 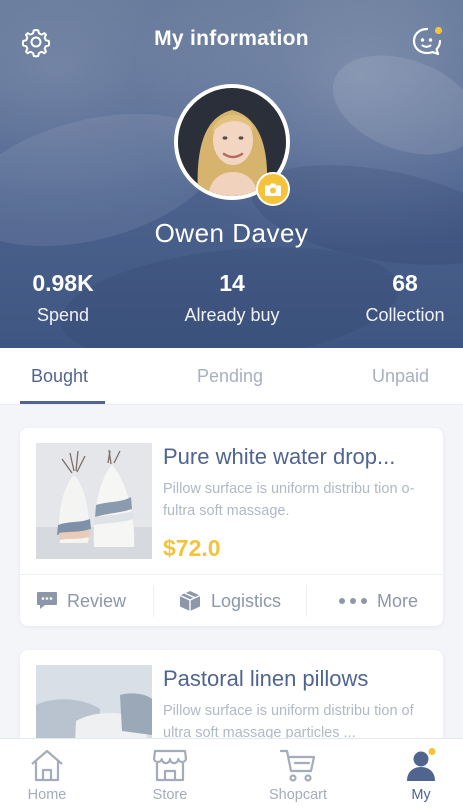 I want to click on order-actions: Review Logistics More, so click(x=231, y=600).